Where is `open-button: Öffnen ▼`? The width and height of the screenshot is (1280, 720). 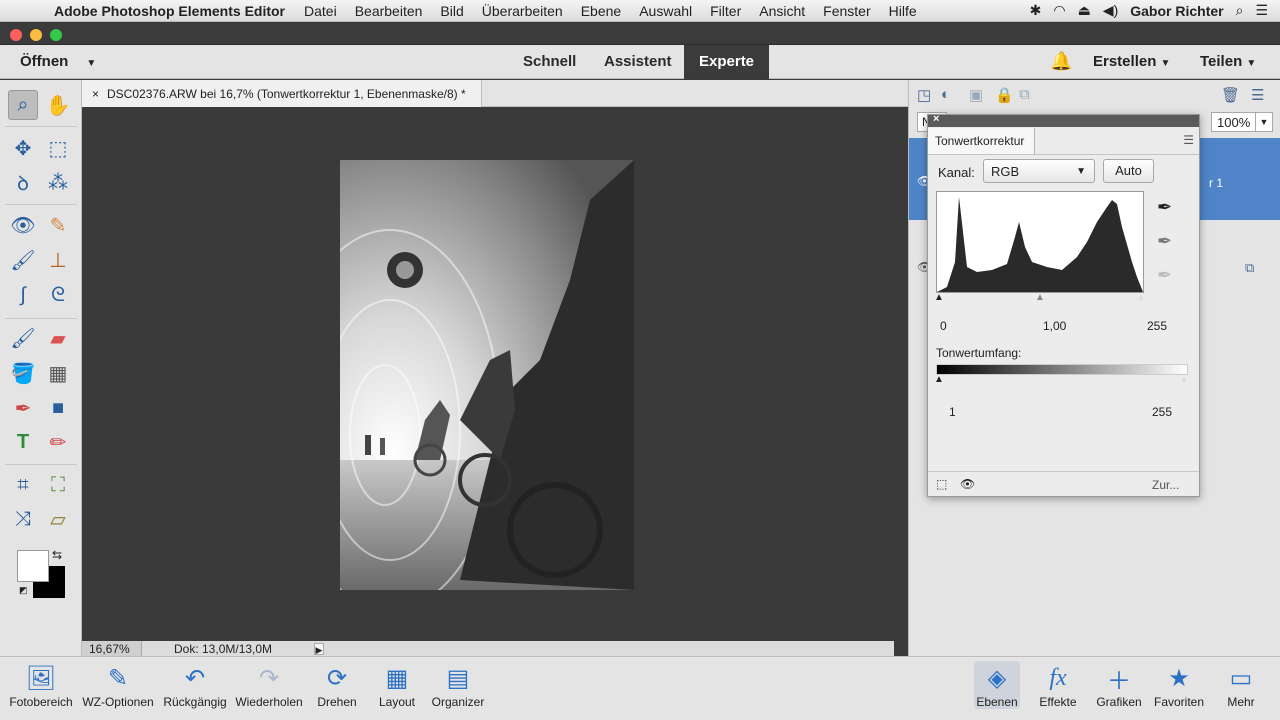
open-button: Öffnen ▼ is located at coordinates (58, 61).